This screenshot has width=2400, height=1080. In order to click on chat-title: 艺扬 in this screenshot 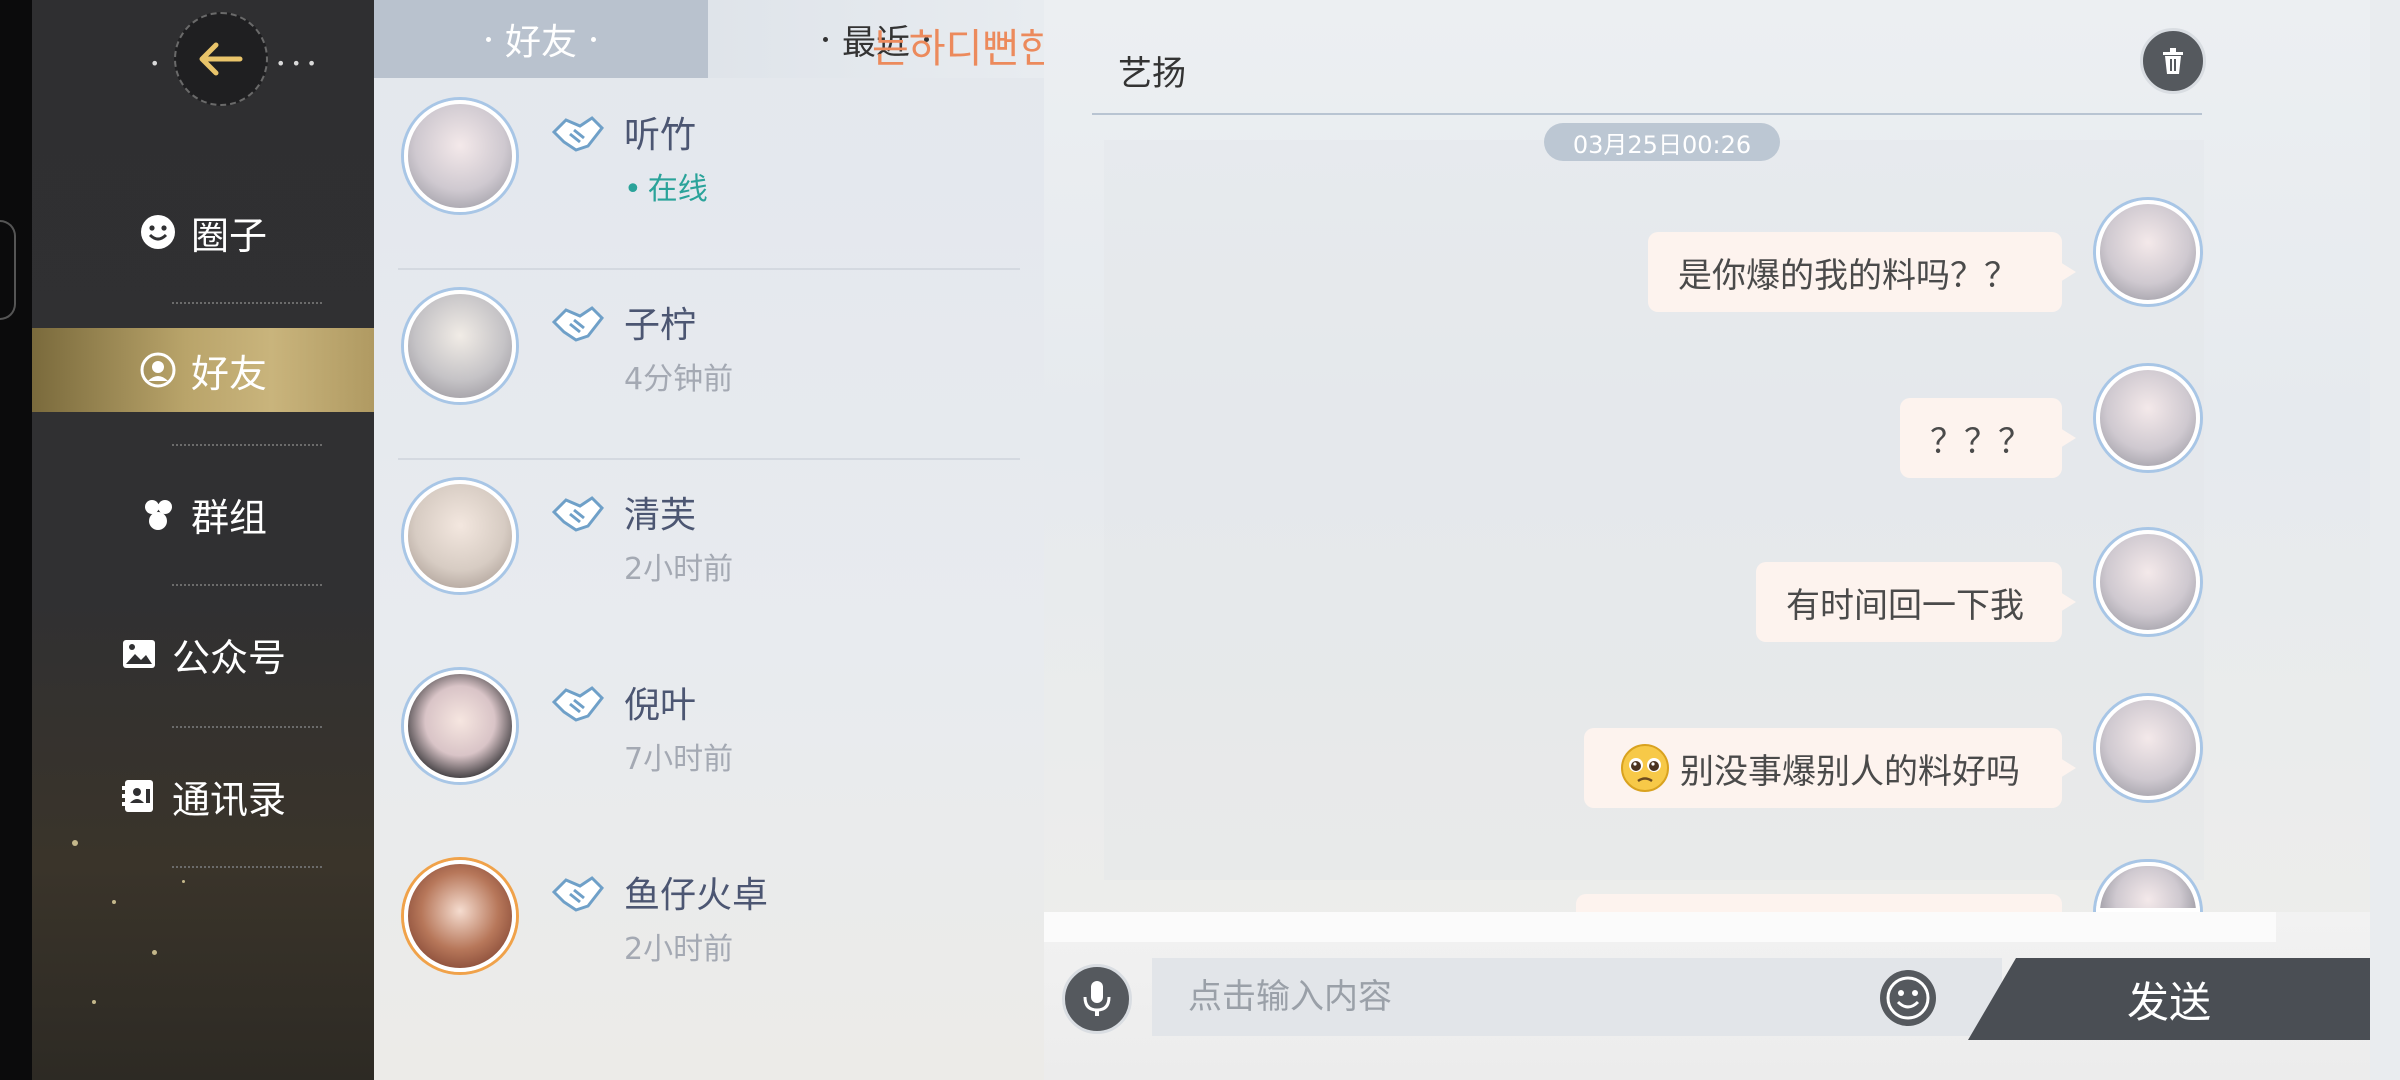, I will do `click(1152, 74)`.